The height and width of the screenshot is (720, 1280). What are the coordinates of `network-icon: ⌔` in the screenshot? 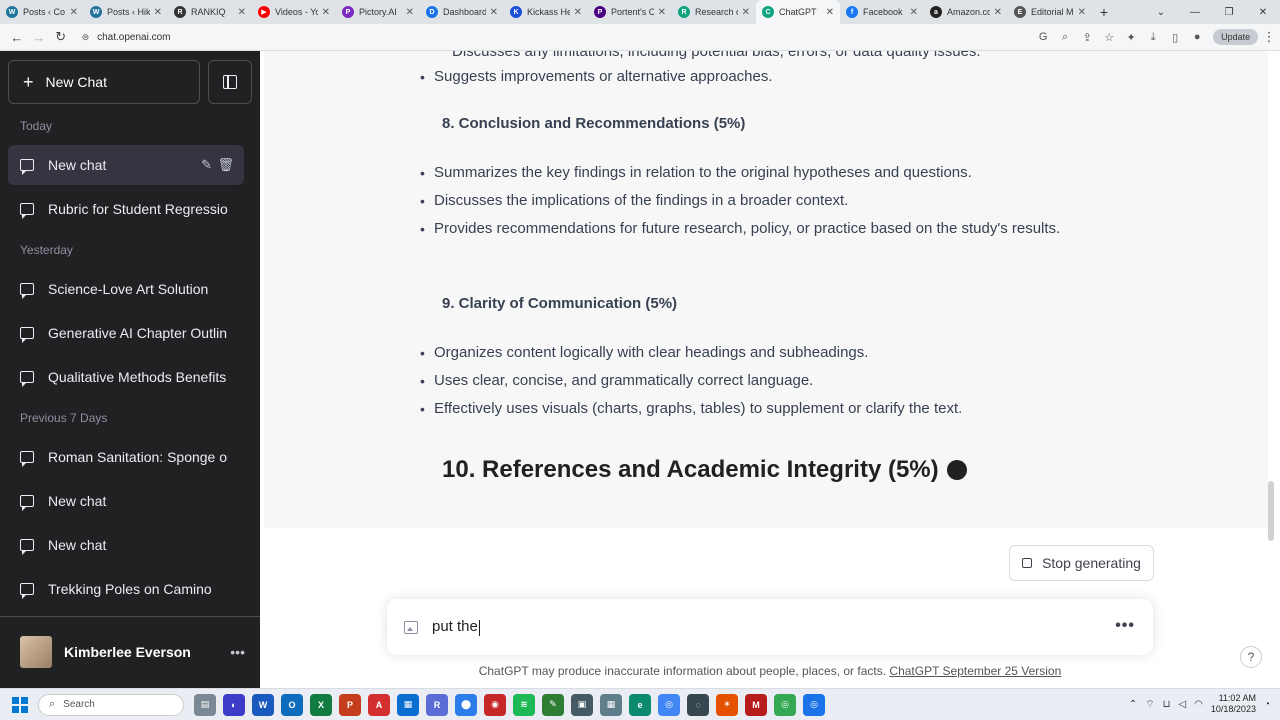 It's located at (1149, 704).